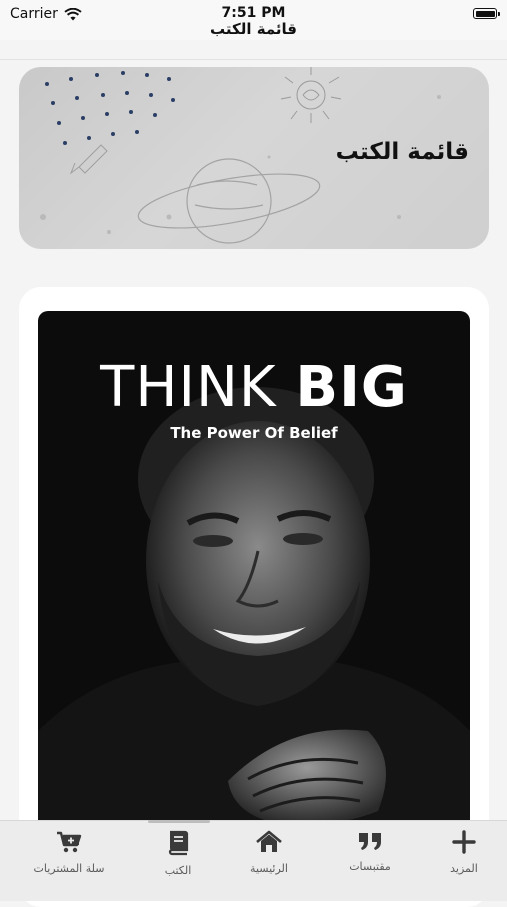  What do you see at coordinates (269, 841) in the screenshot?
I see `home-icon` at bounding box center [269, 841].